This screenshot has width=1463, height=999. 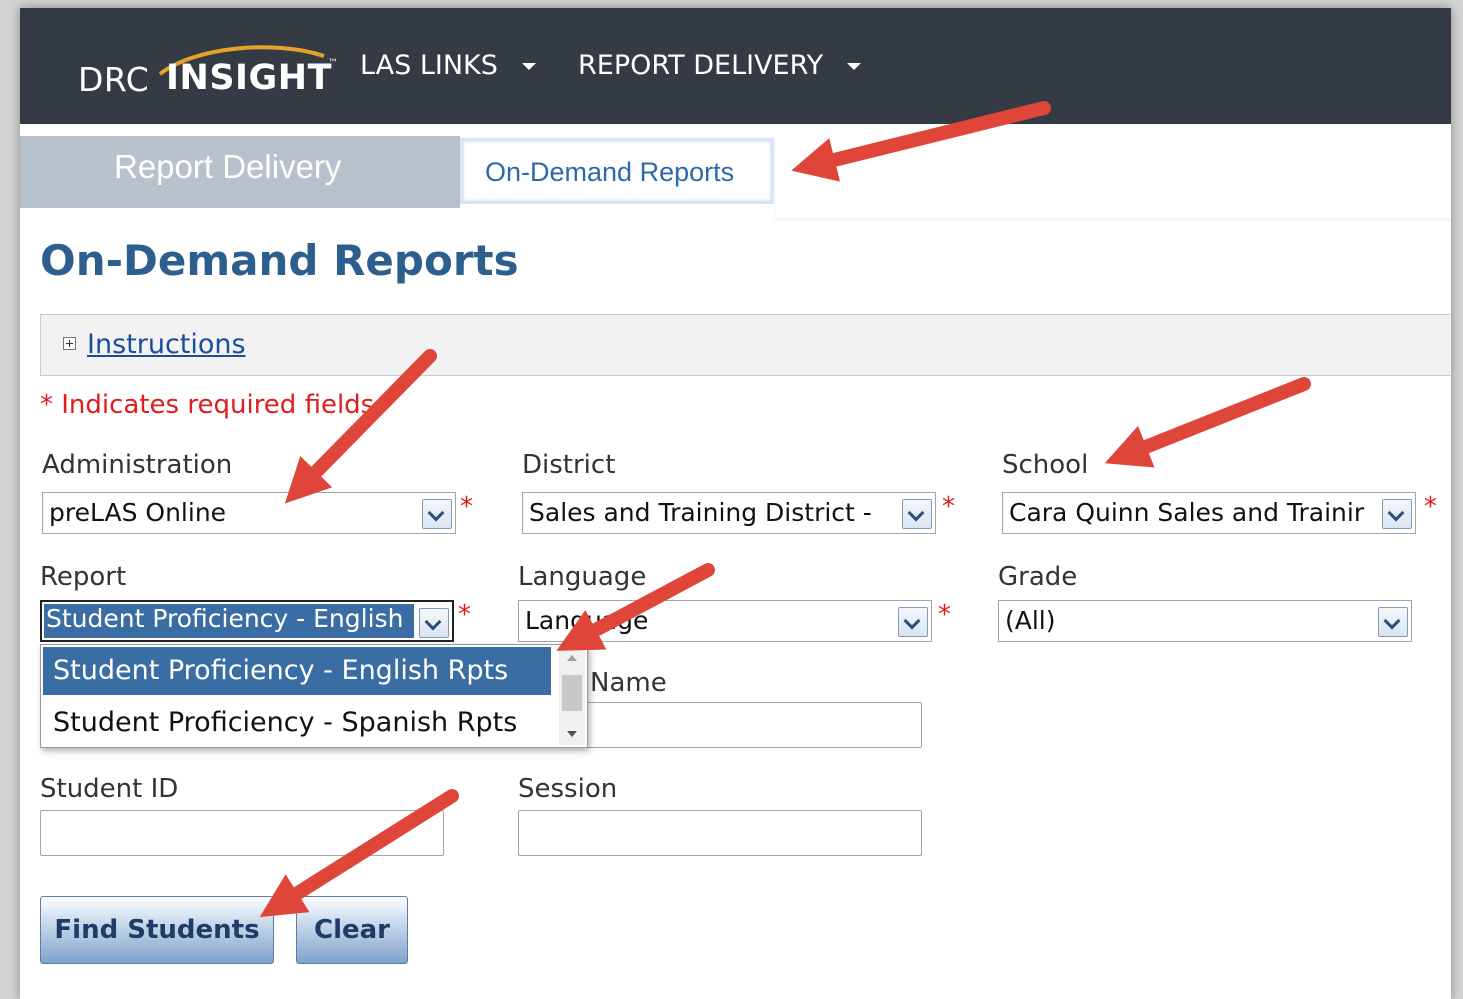 I want to click on dropdown-scrollbar, so click(x=572, y=696).